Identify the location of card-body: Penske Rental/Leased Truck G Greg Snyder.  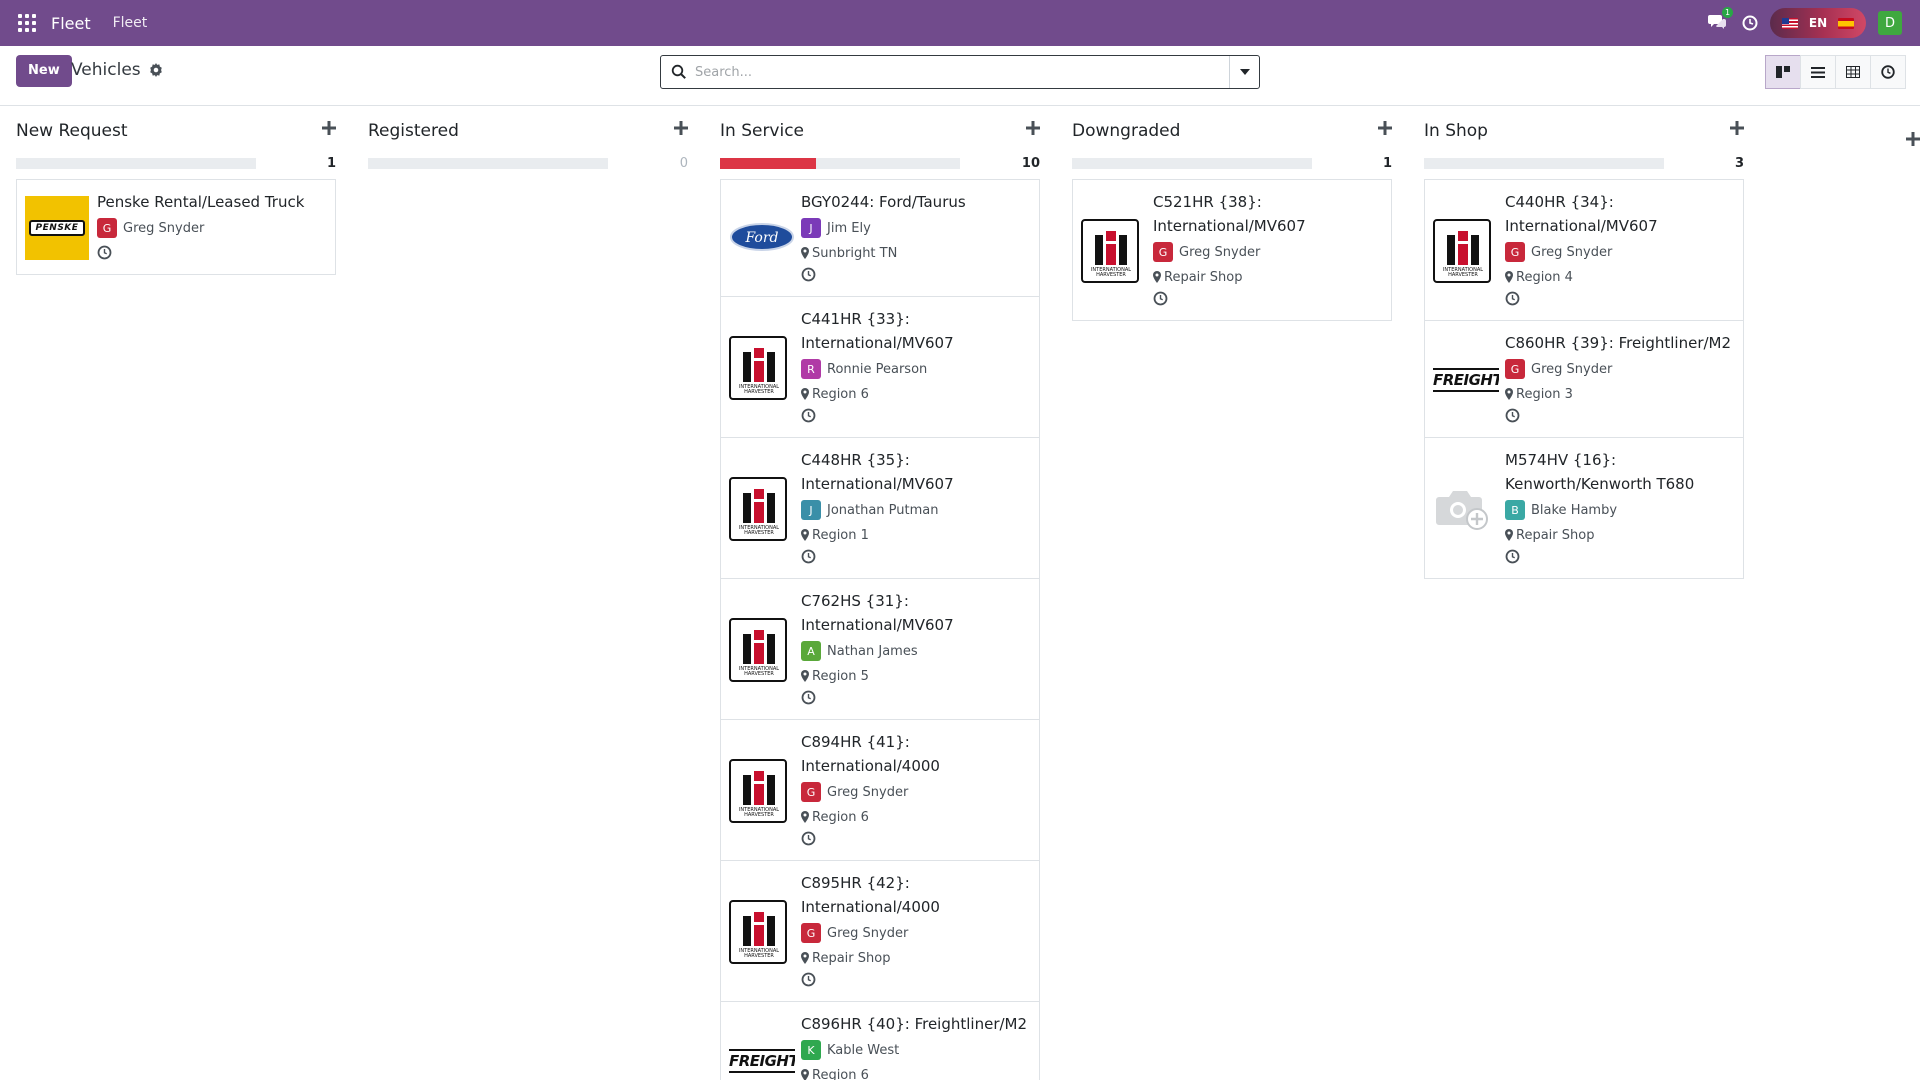
(216, 227).